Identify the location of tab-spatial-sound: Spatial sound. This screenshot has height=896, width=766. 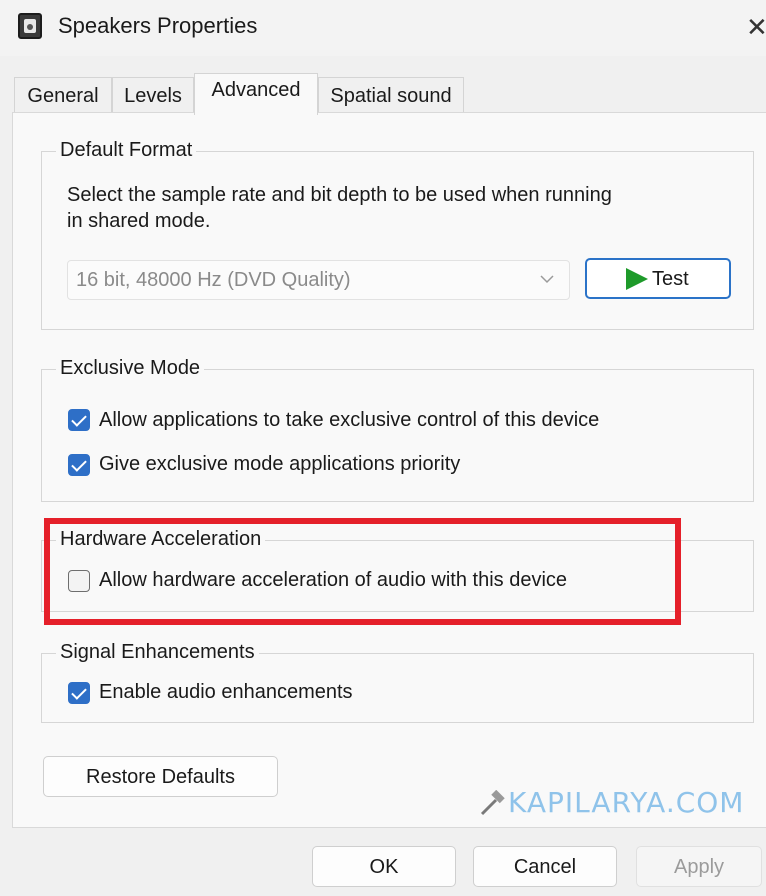
(391, 95).